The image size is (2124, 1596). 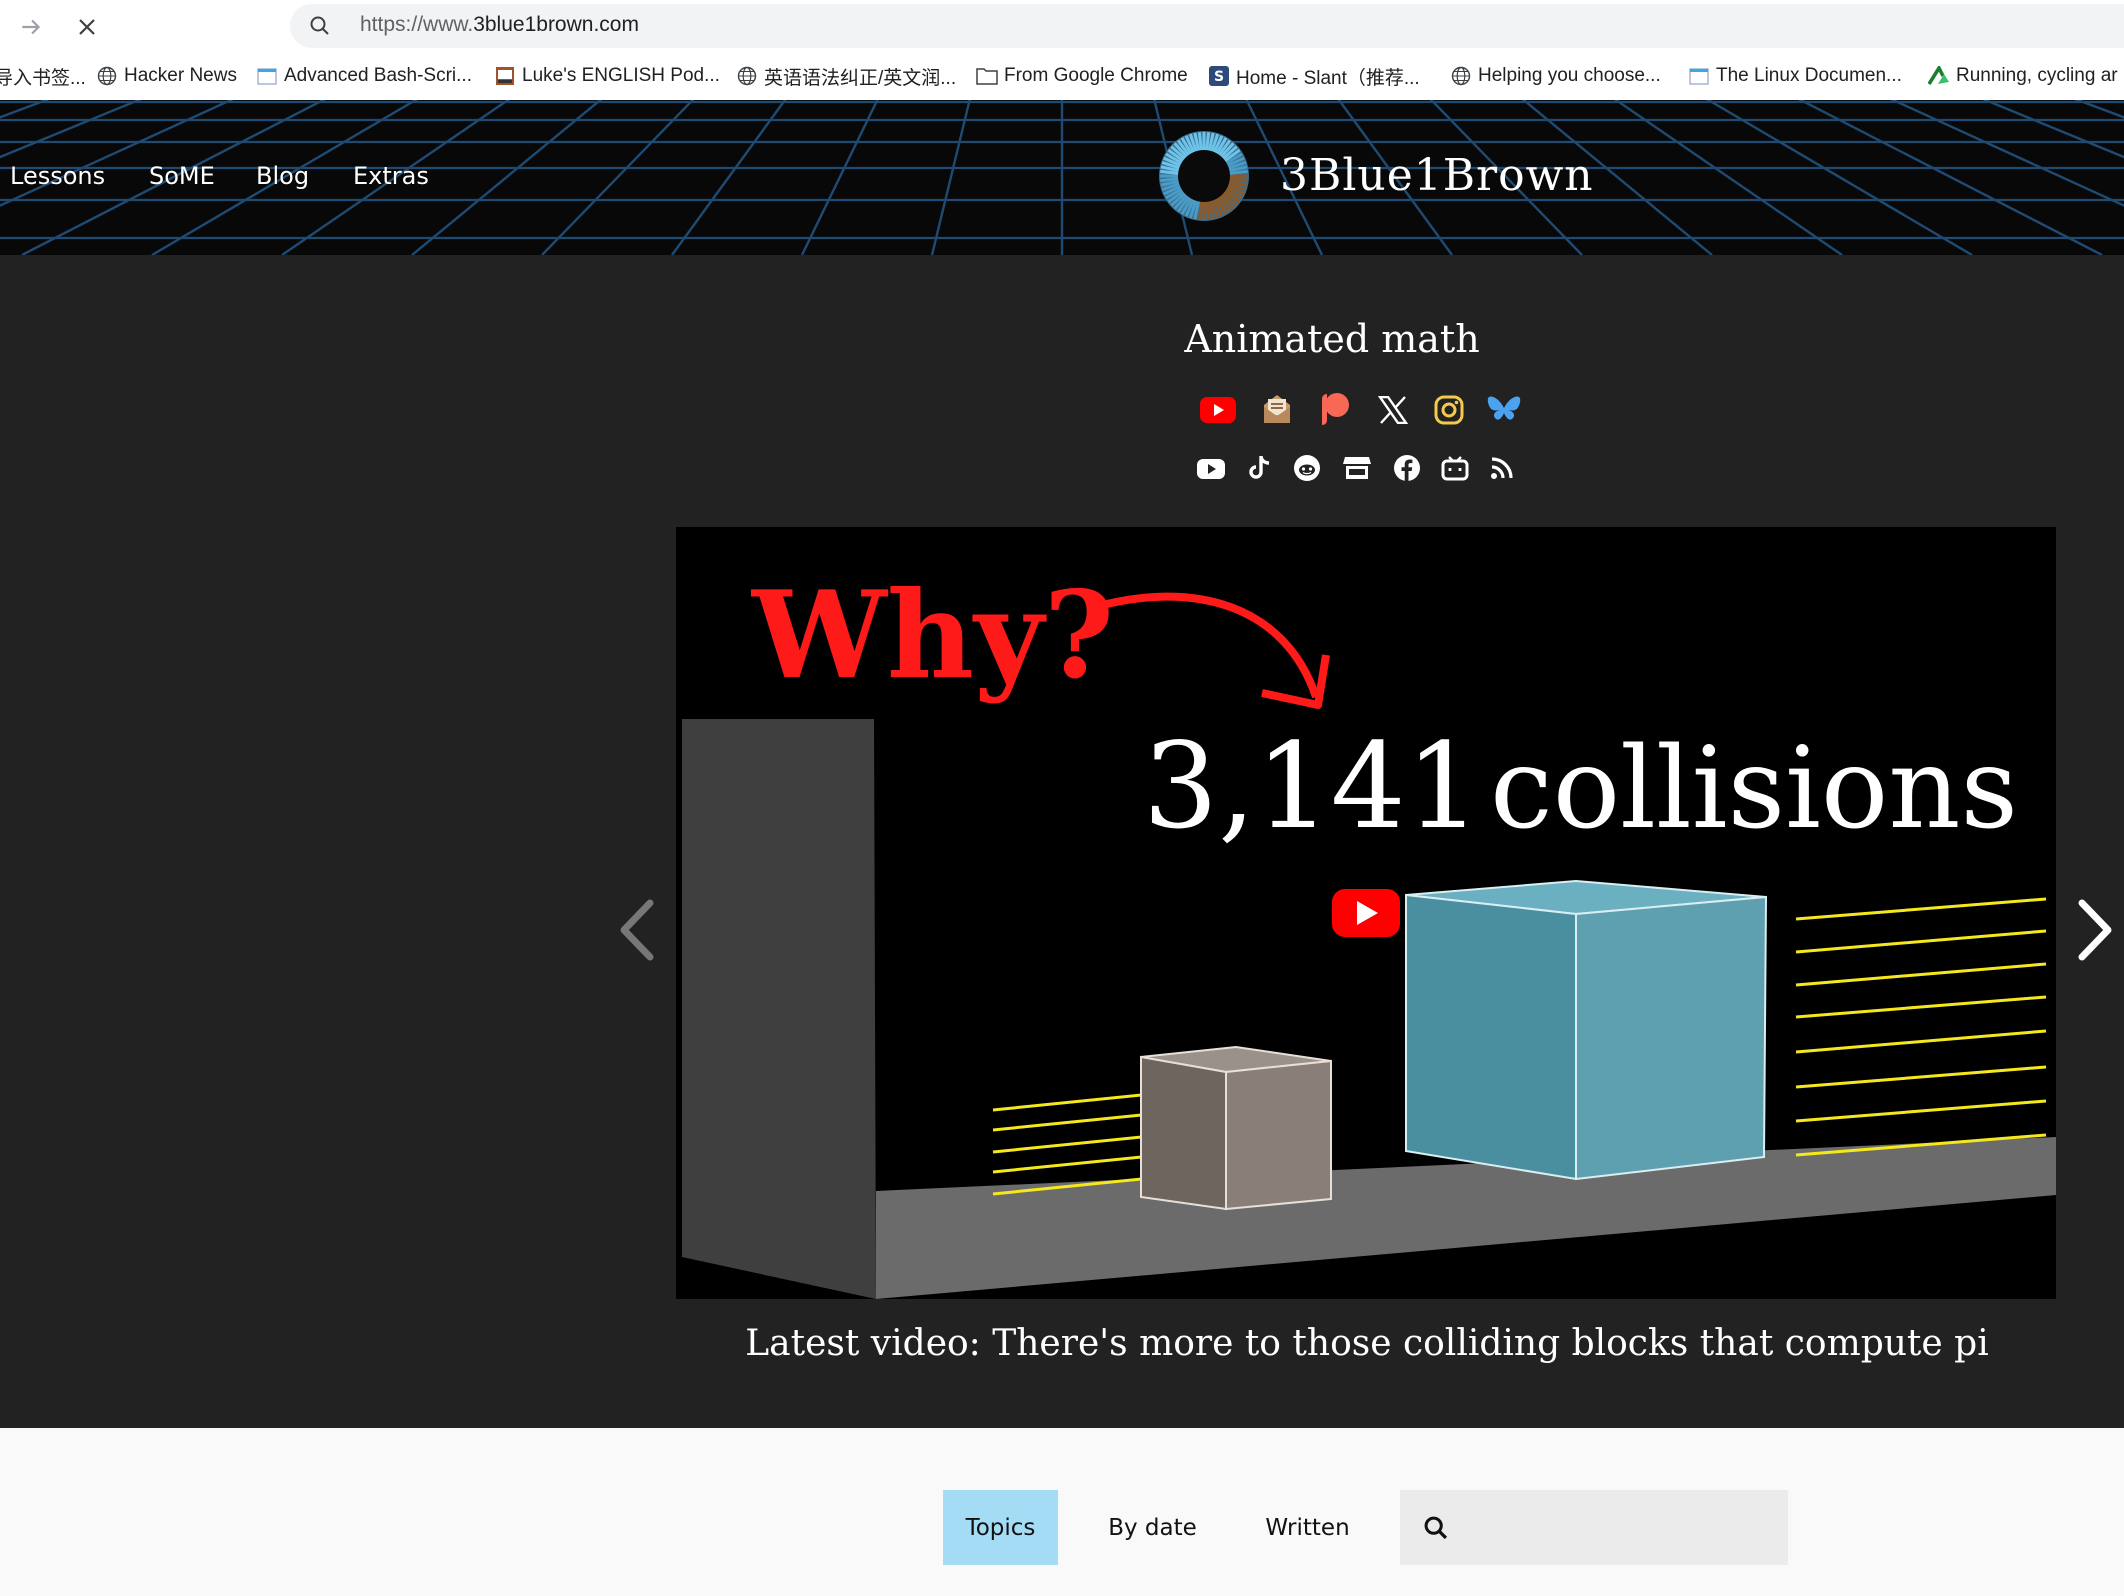 What do you see at coordinates (1357, 468) in the screenshot?
I see `store-icon` at bounding box center [1357, 468].